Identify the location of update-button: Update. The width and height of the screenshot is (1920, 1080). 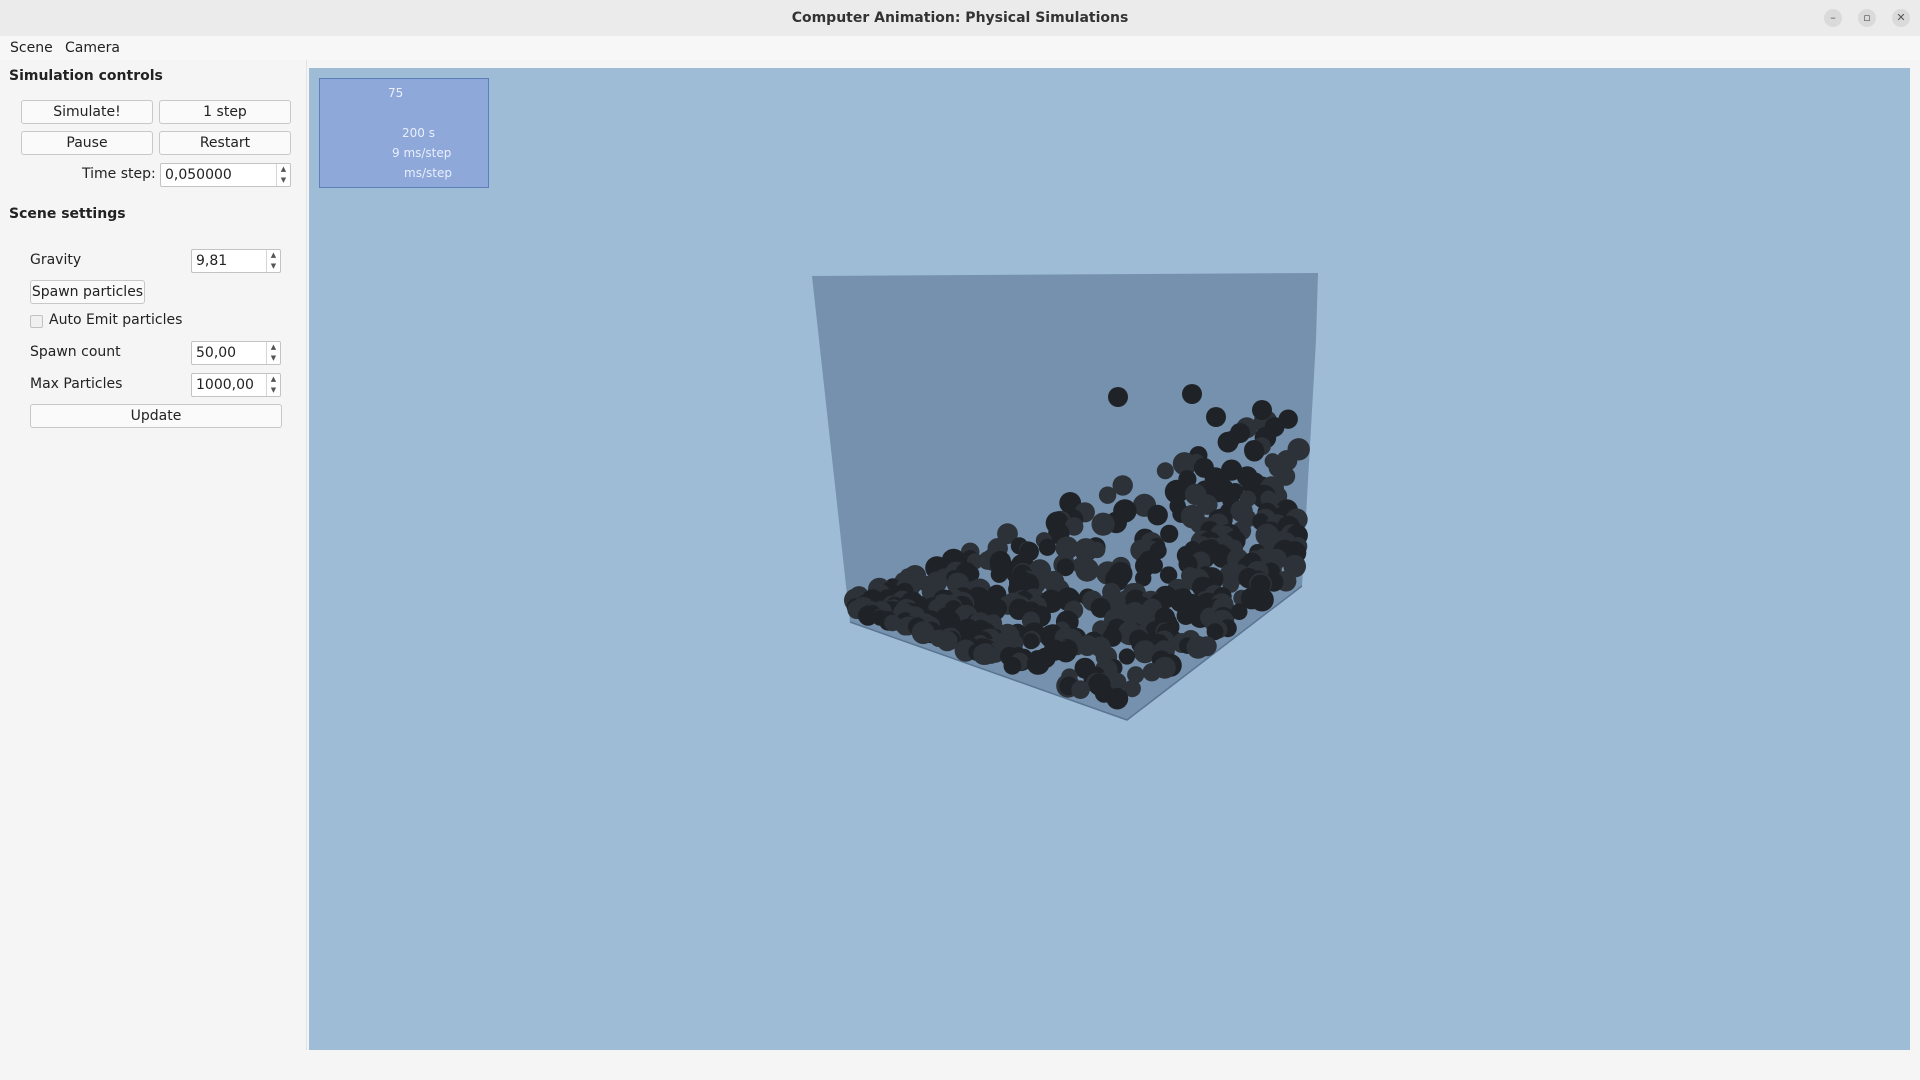
(156, 416).